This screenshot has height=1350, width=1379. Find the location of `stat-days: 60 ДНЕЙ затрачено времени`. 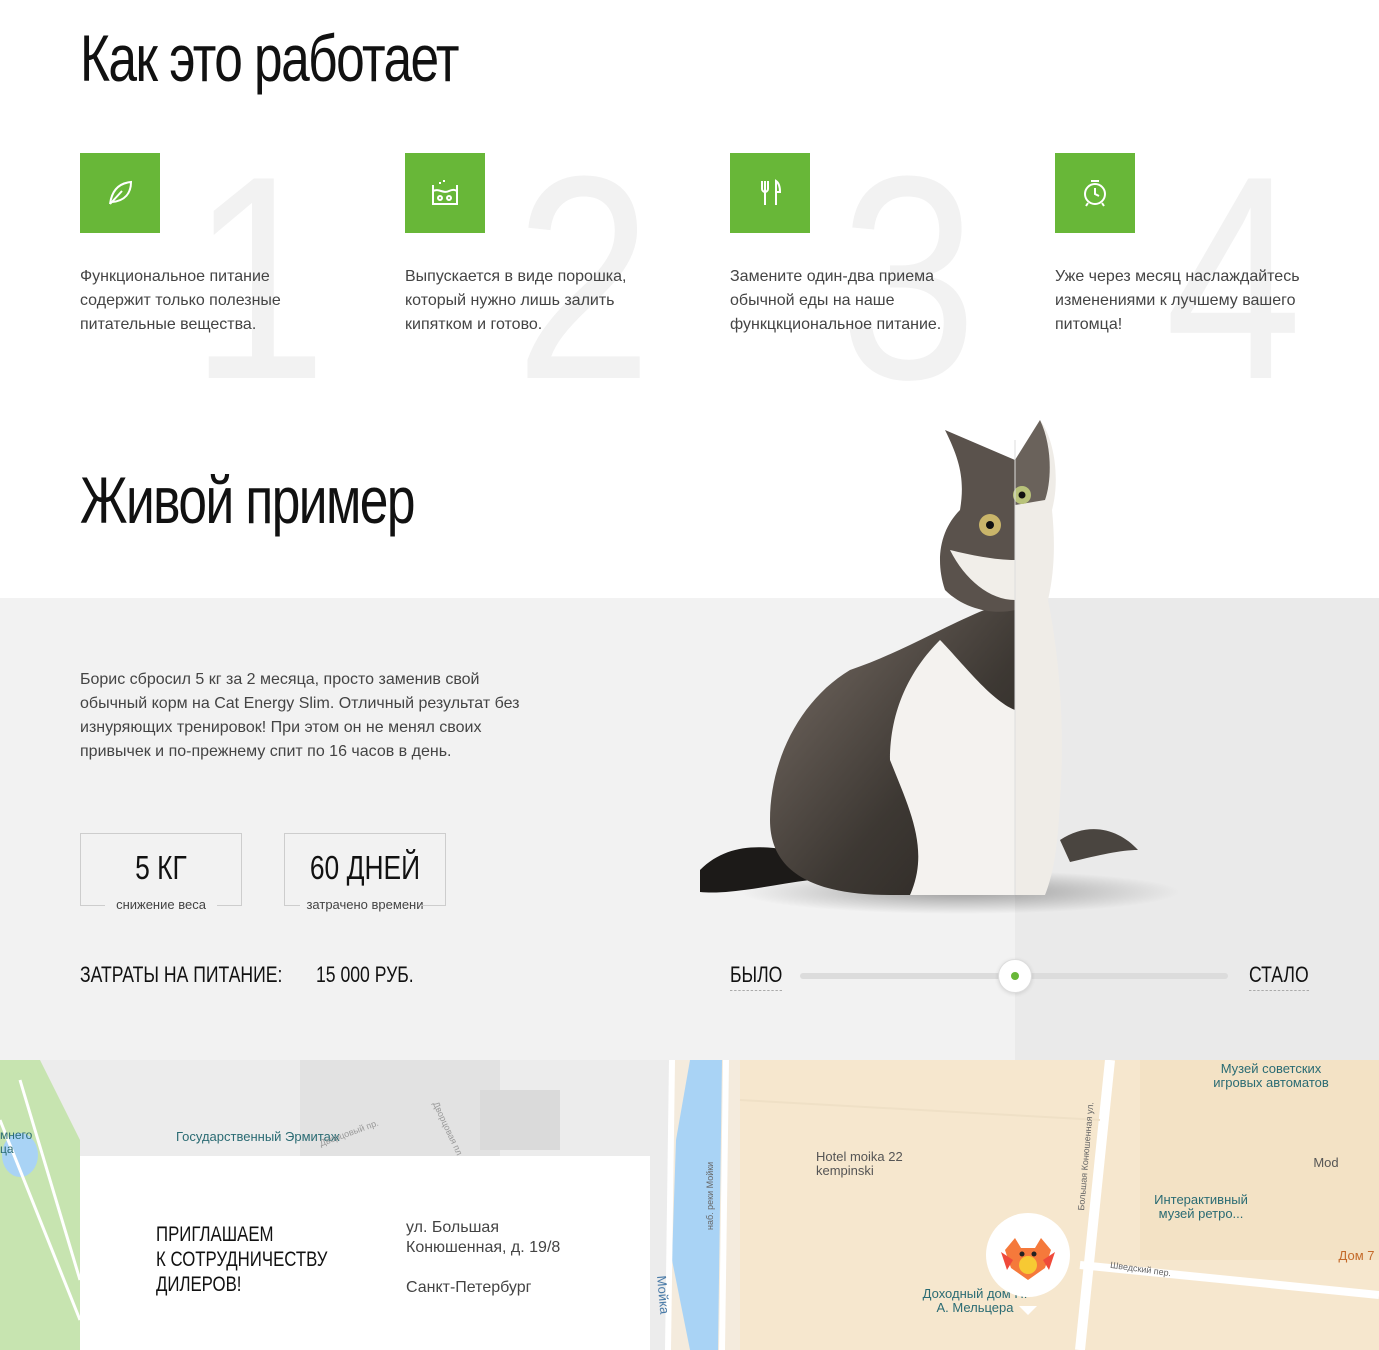

stat-days: 60 ДНЕЙ затрачено времени is located at coordinates (365, 872).